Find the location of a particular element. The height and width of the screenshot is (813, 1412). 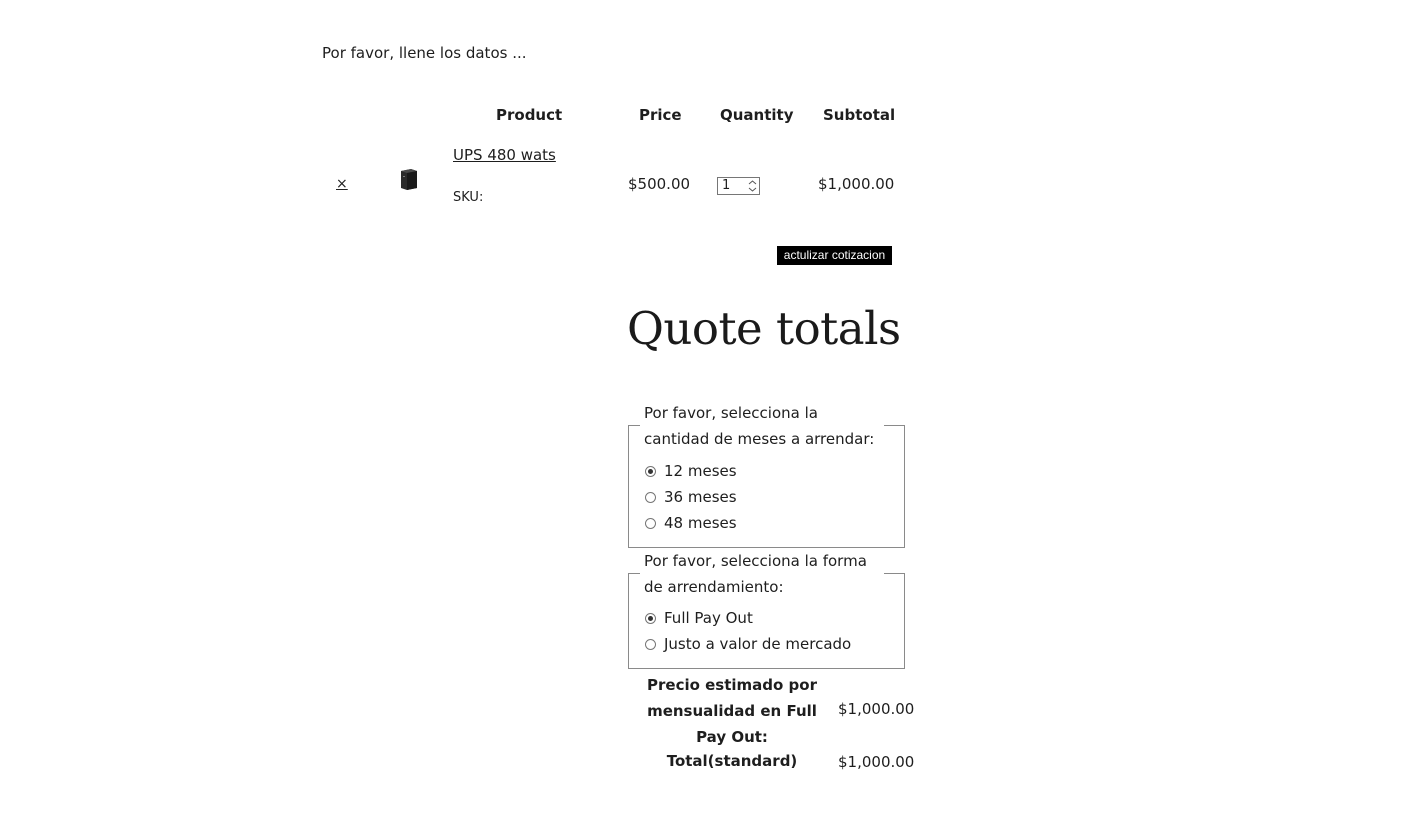

radio-valor-mercado: Justo a valor de mercado is located at coordinates (748, 644).